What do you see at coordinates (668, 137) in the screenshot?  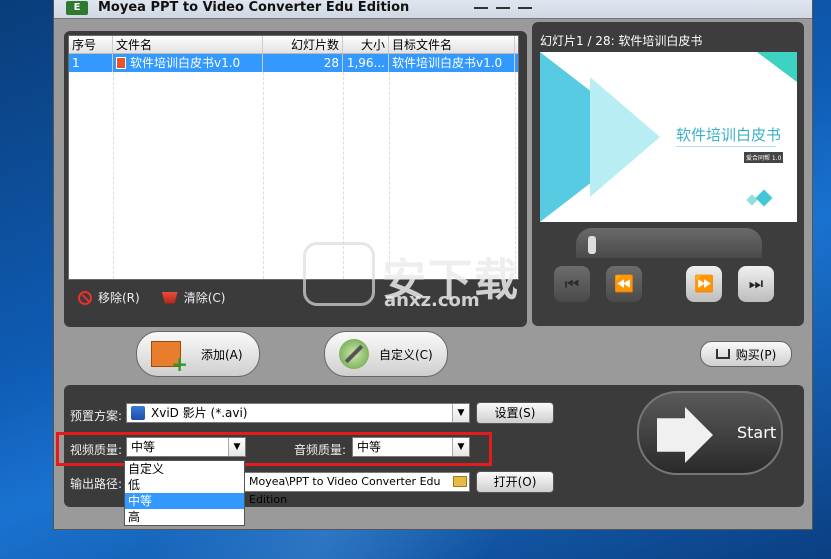 I see `slide-preview: 软件培训白皮书 爱合同帮 1.0` at bounding box center [668, 137].